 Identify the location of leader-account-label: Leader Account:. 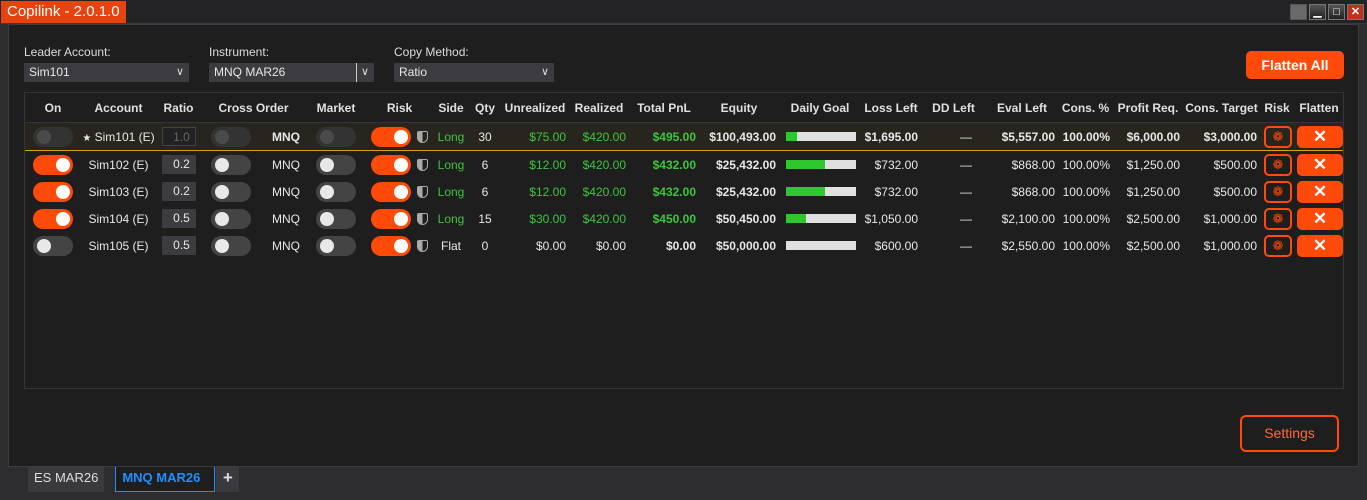
(67, 52).